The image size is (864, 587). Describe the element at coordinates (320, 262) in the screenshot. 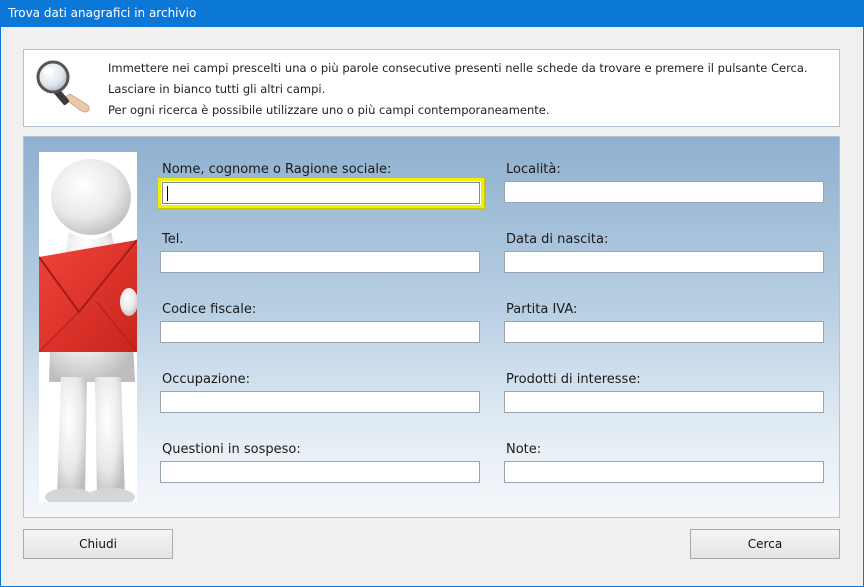

I see `tel-input` at that location.